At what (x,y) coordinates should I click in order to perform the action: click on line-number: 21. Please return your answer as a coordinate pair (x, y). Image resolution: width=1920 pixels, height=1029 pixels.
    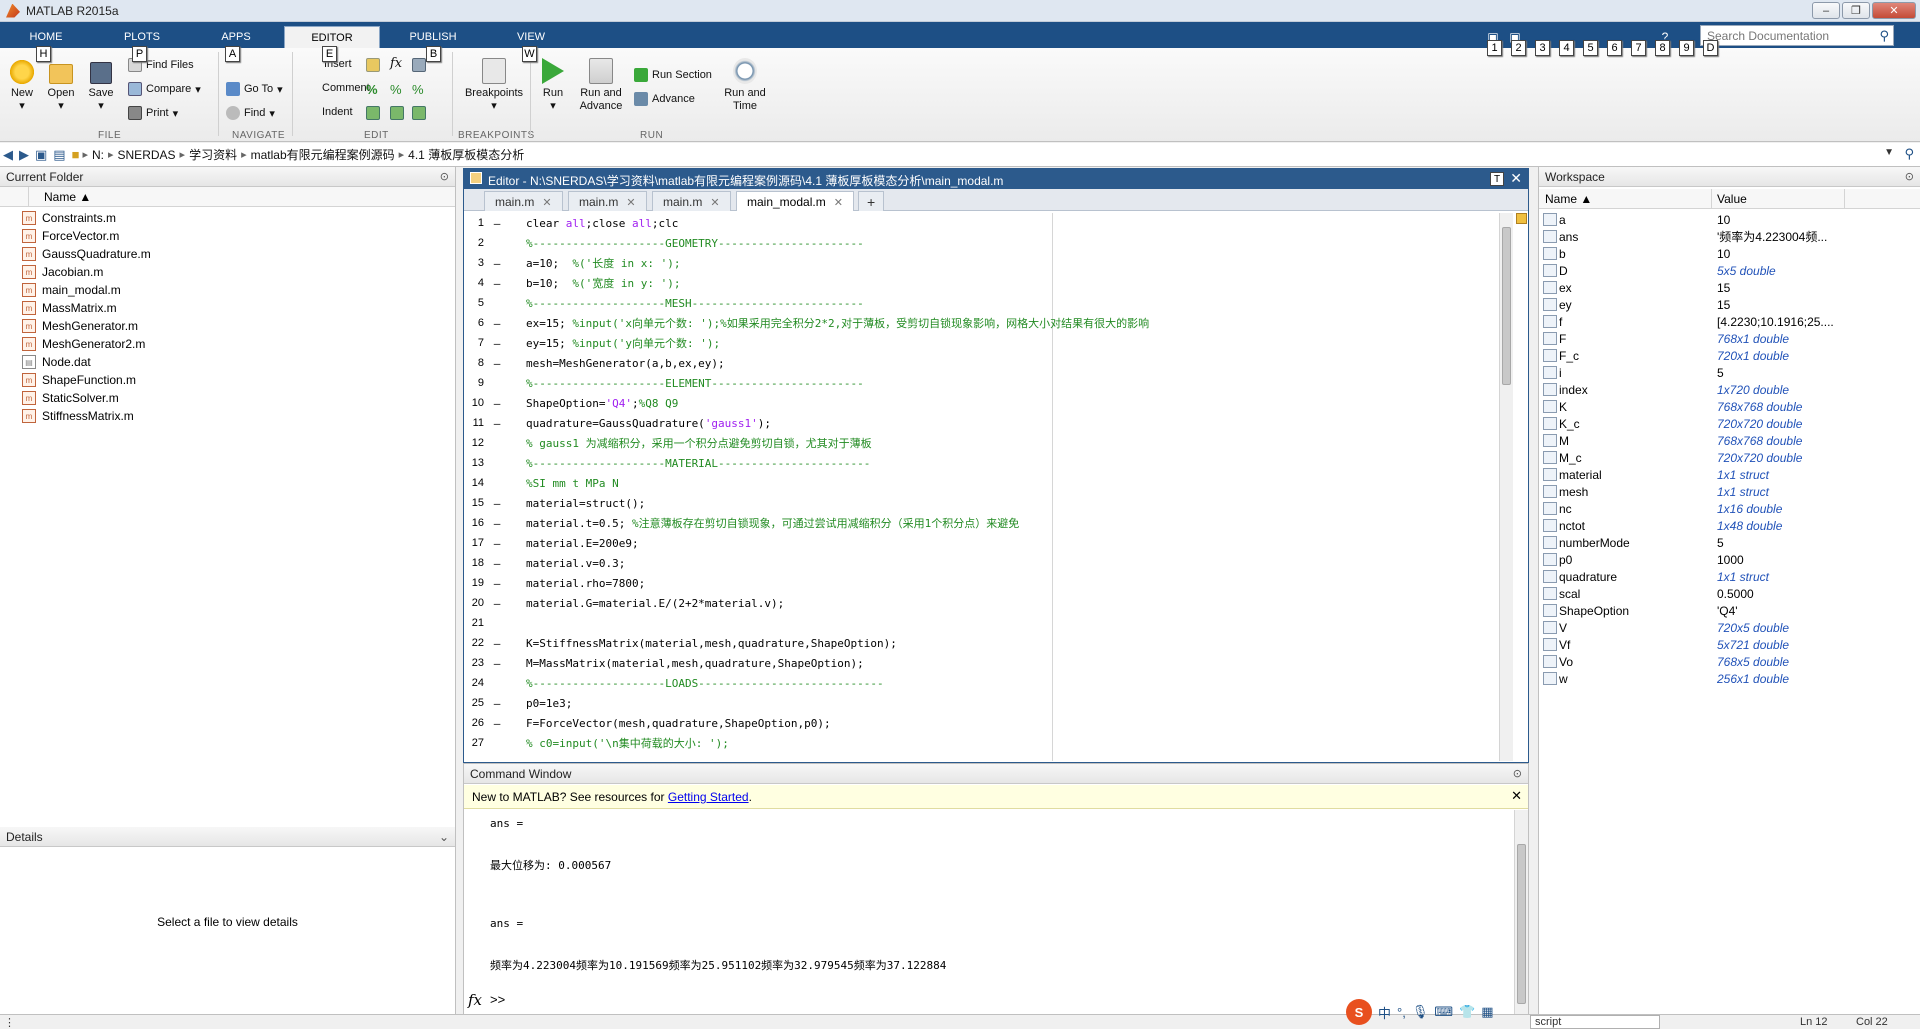
    Looking at the image, I should click on (474, 623).